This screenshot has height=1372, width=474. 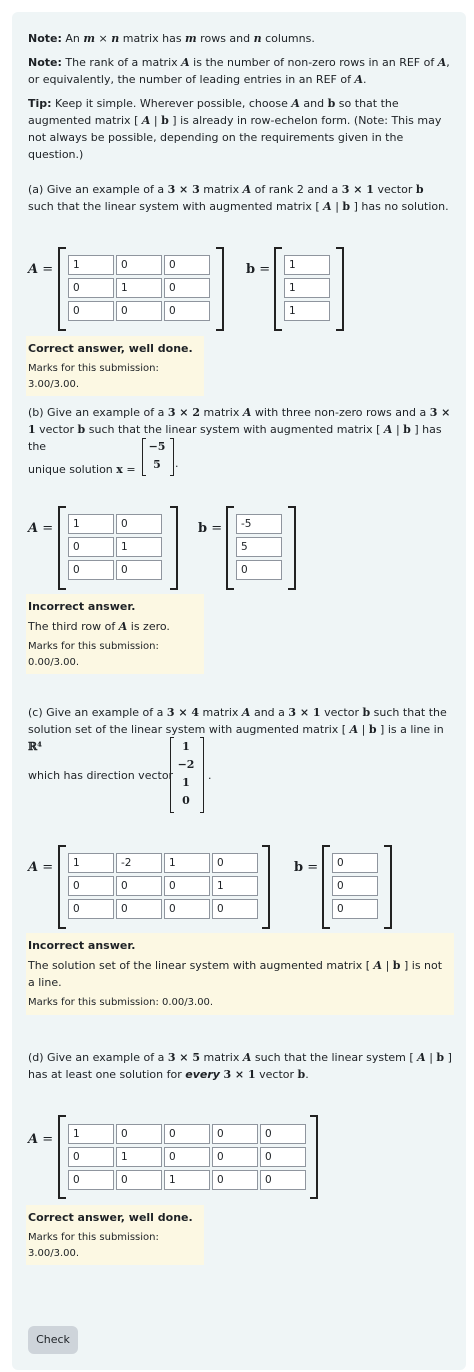 I want to click on qa-A-cell-r1c2: 0, so click(x=139, y=265).